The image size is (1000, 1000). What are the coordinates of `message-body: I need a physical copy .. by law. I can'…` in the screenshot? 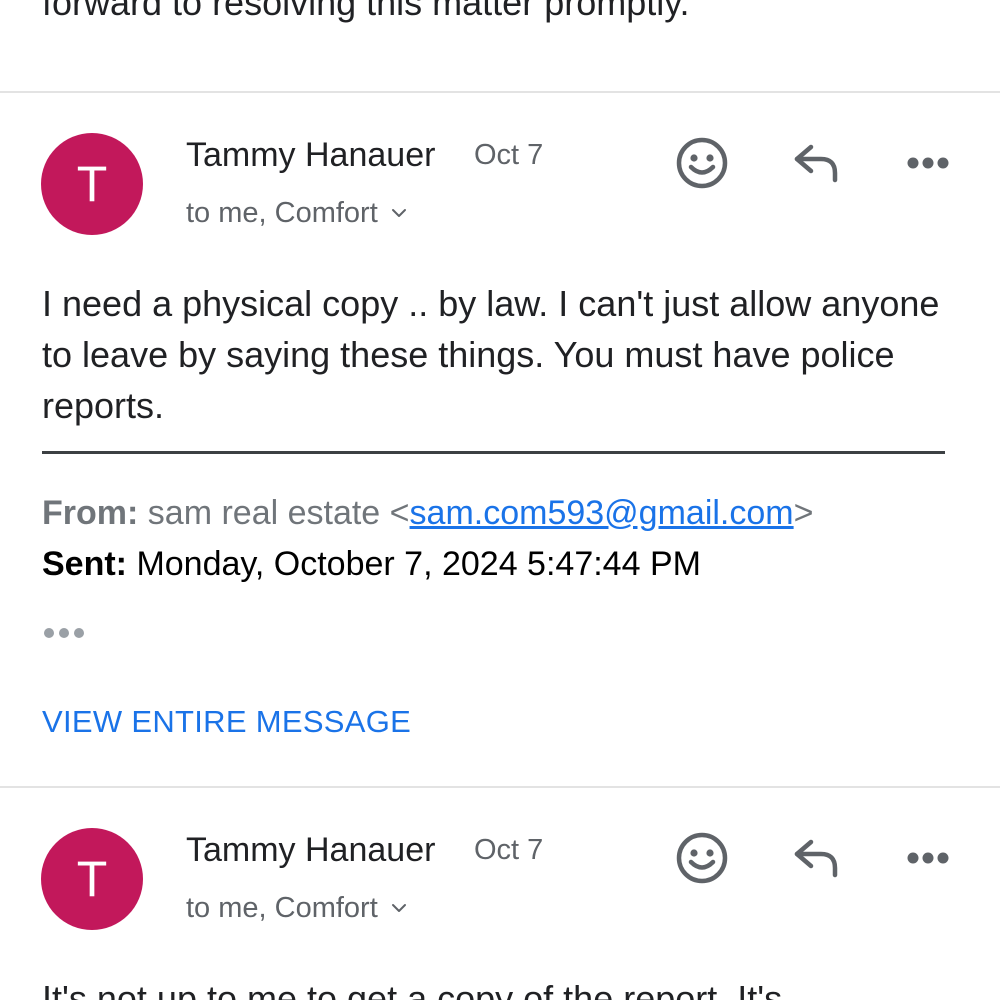 It's located at (491, 354).